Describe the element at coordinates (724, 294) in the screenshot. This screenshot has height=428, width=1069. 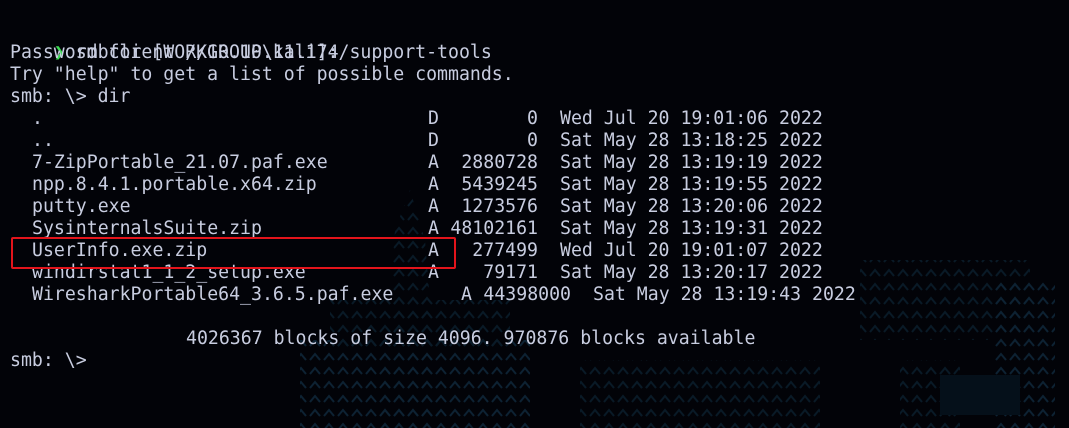
I see `listing-file-date: Sat May 28 13:19:43 2022` at that location.